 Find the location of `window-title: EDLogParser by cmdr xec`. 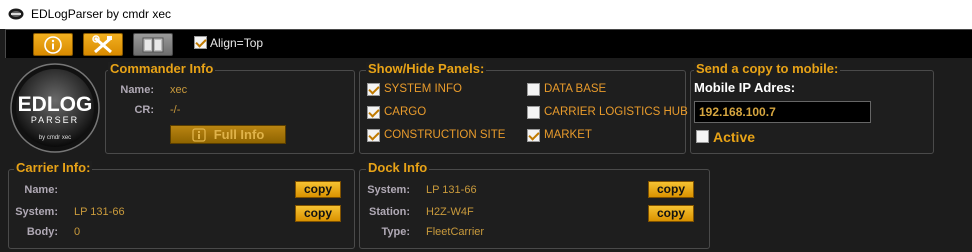

window-title: EDLogParser by cmdr xec is located at coordinates (101, 14).